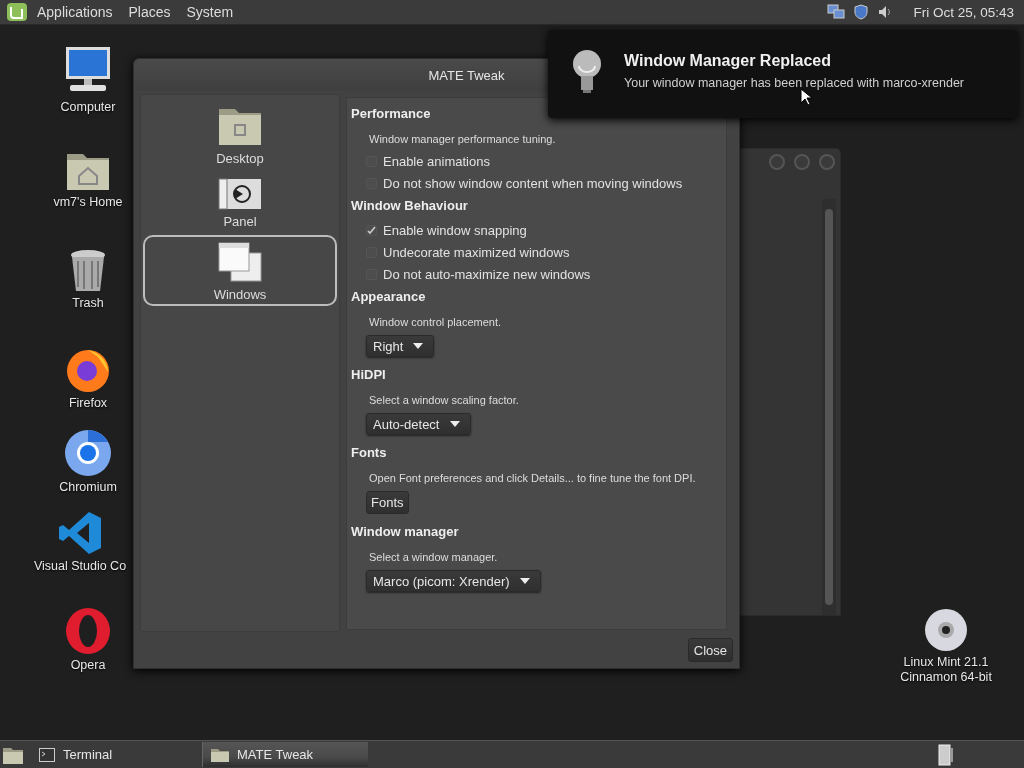 The image size is (1024, 768). Describe the element at coordinates (946, 754) in the screenshot. I see `document-icon` at that location.